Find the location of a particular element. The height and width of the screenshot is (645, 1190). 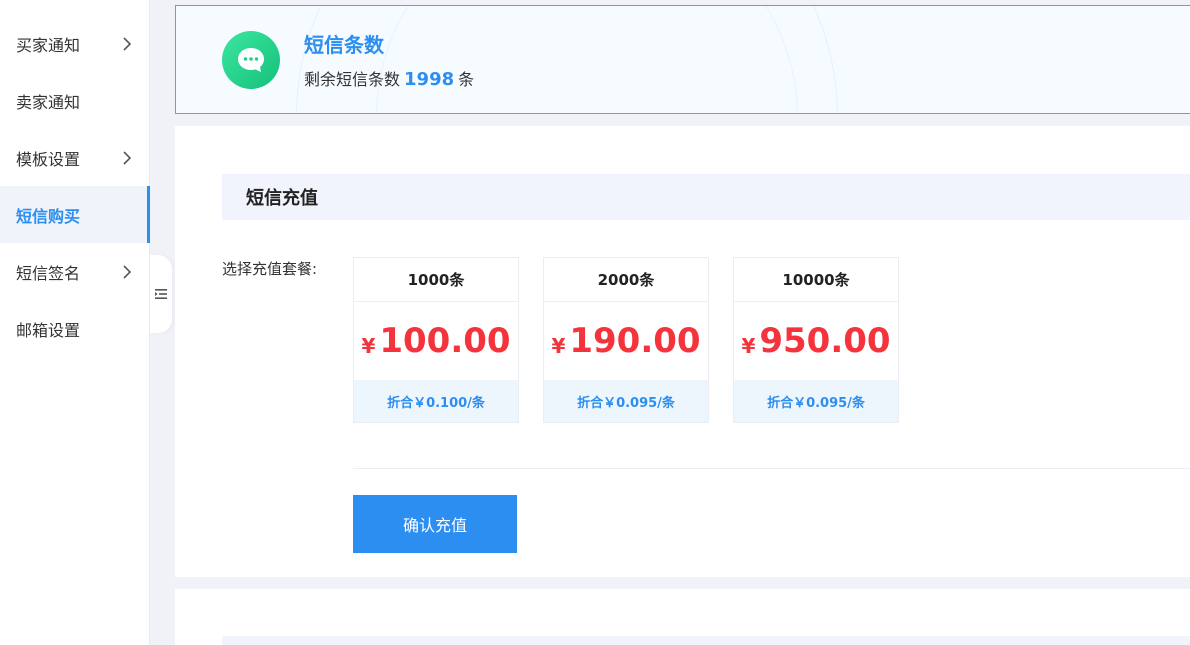

sms-count-card: 短信条数 剩余短信条数 1998 条 is located at coordinates (682, 59).